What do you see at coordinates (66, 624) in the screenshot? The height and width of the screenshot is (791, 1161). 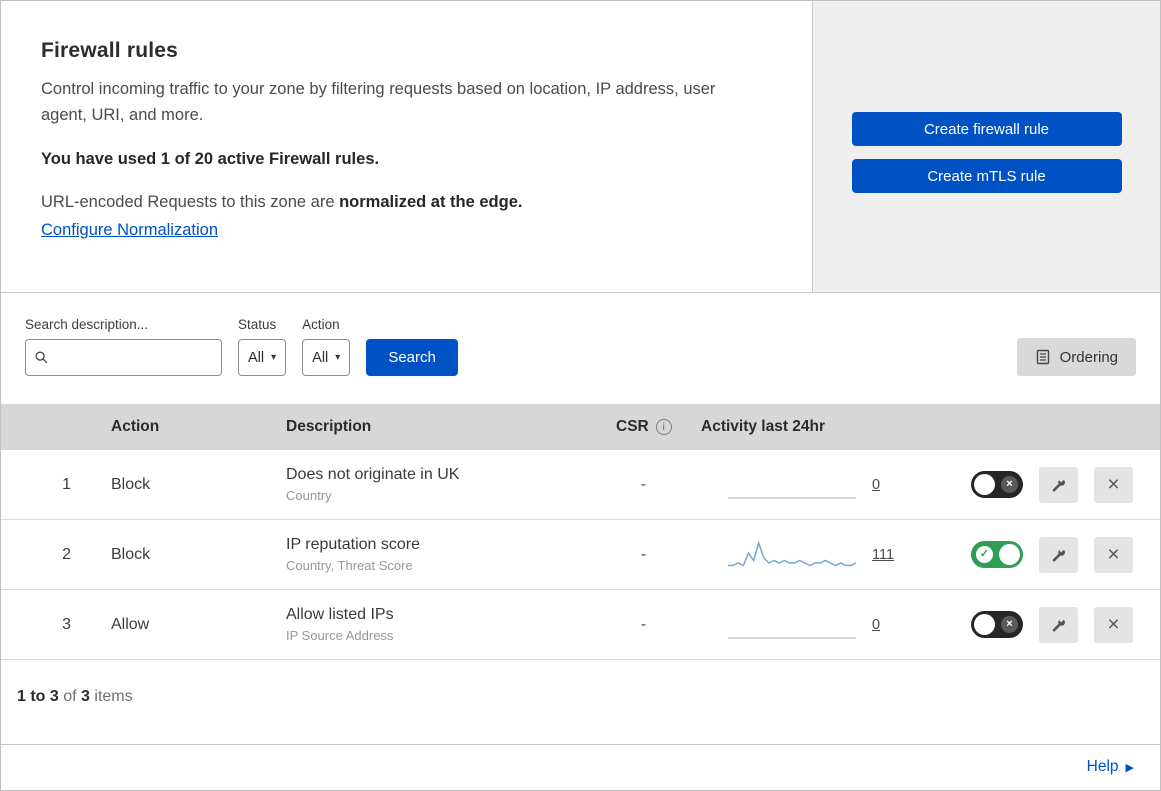 I see `rule-number: 3` at bounding box center [66, 624].